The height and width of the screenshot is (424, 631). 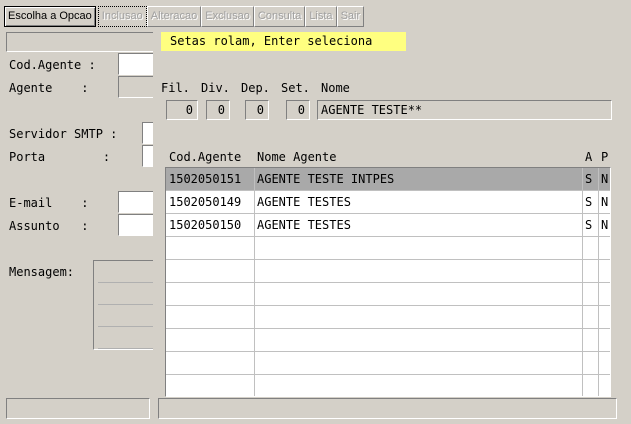 What do you see at coordinates (78, 408) in the screenshot?
I see `status-bar-left` at bounding box center [78, 408].